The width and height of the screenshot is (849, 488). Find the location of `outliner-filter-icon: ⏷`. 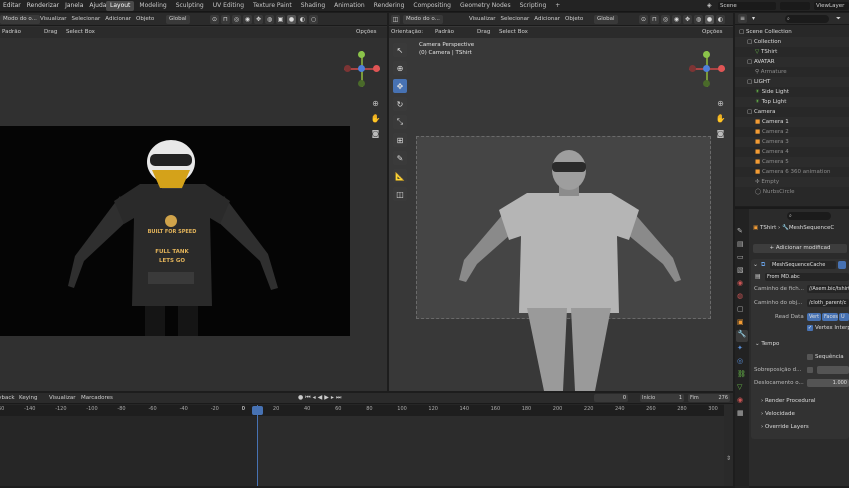

outliner-filter-icon: ⏷ is located at coordinates (838, 18).